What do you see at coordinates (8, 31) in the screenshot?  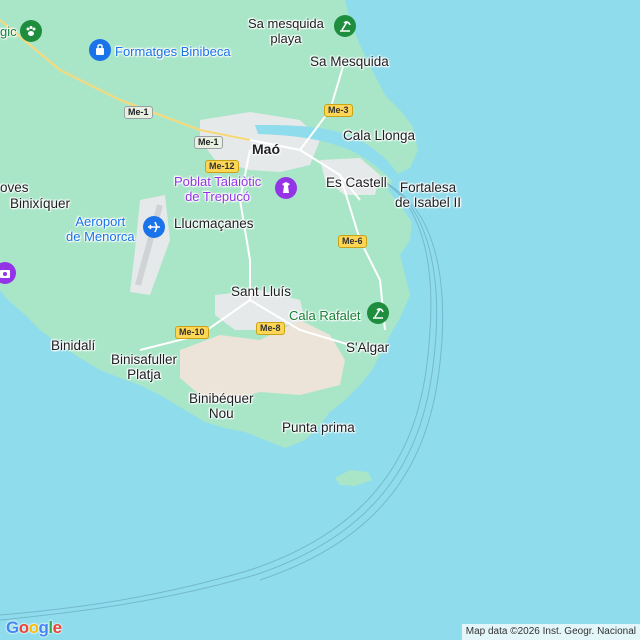 I see `label-gic: gic` at bounding box center [8, 31].